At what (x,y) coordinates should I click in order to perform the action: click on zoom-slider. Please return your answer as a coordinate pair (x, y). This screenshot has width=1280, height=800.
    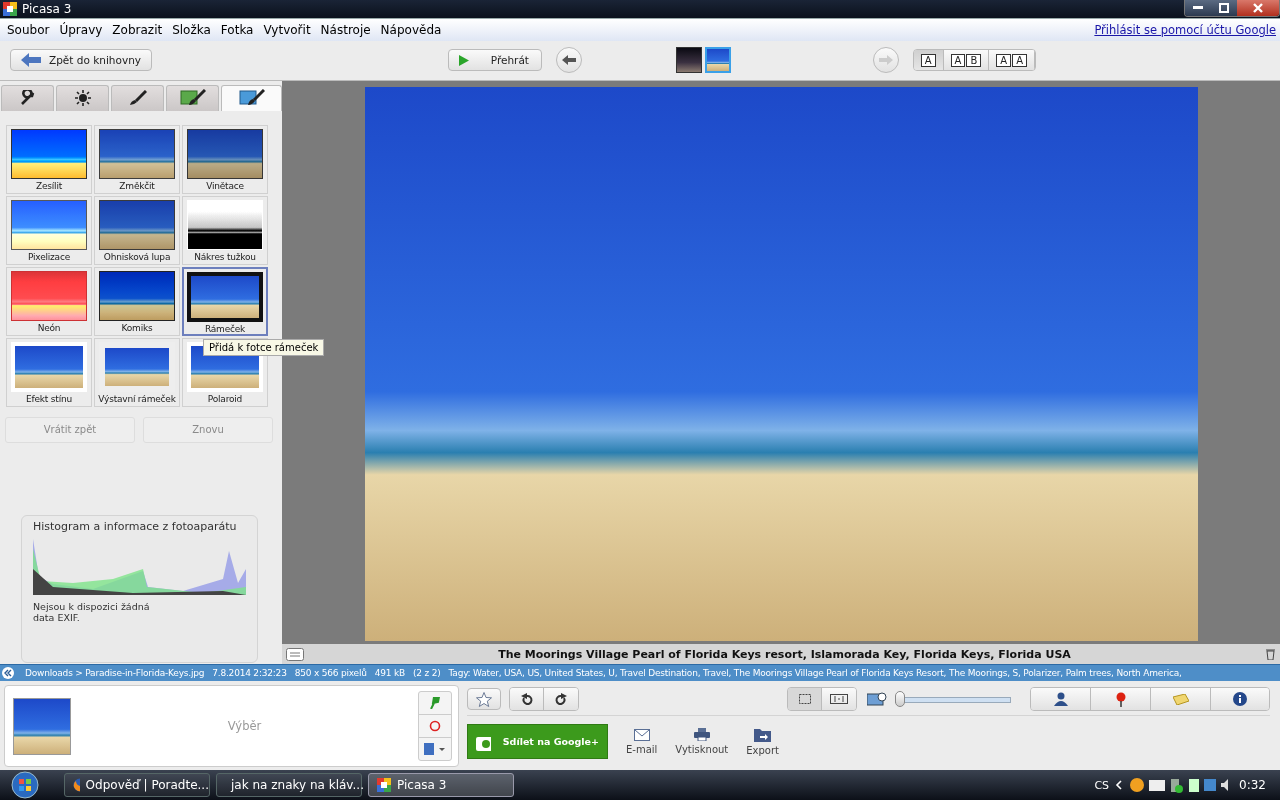
    Looking at the image, I should click on (953, 699).